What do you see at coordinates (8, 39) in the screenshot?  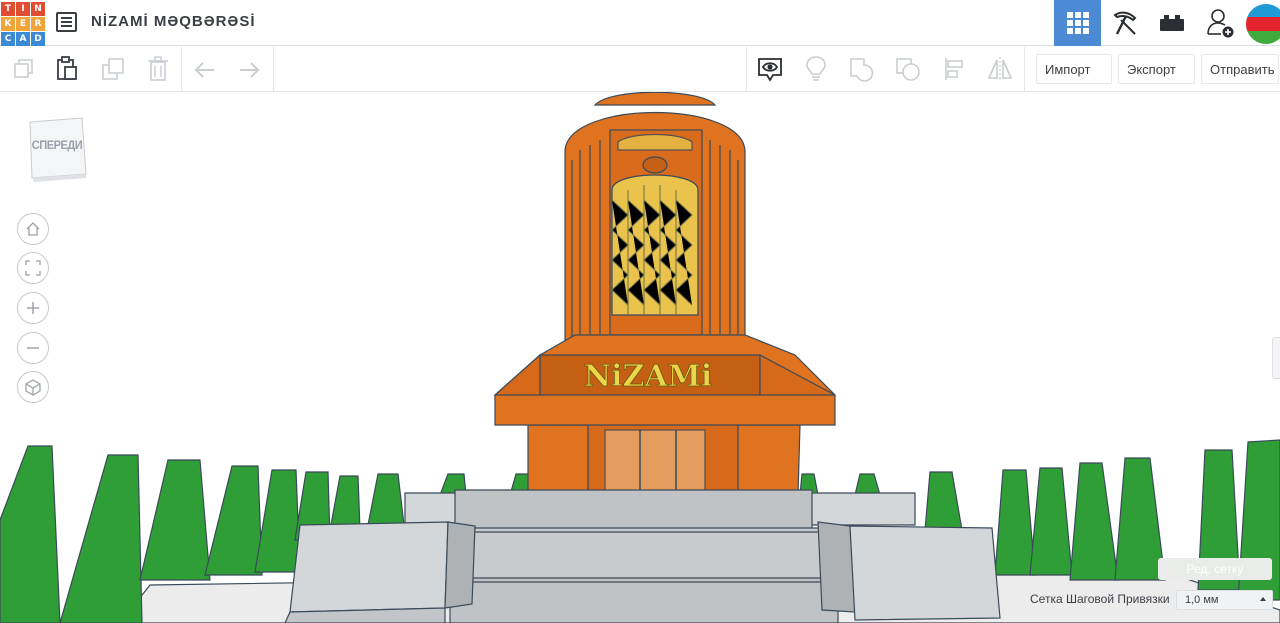 I see `logo-letter: C` at bounding box center [8, 39].